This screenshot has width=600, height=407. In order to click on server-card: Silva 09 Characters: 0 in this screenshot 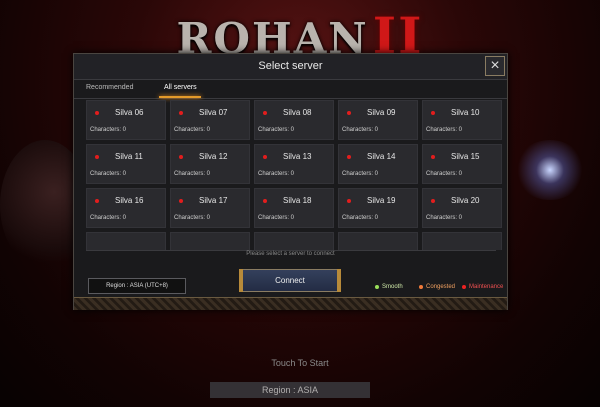, I will do `click(378, 120)`.